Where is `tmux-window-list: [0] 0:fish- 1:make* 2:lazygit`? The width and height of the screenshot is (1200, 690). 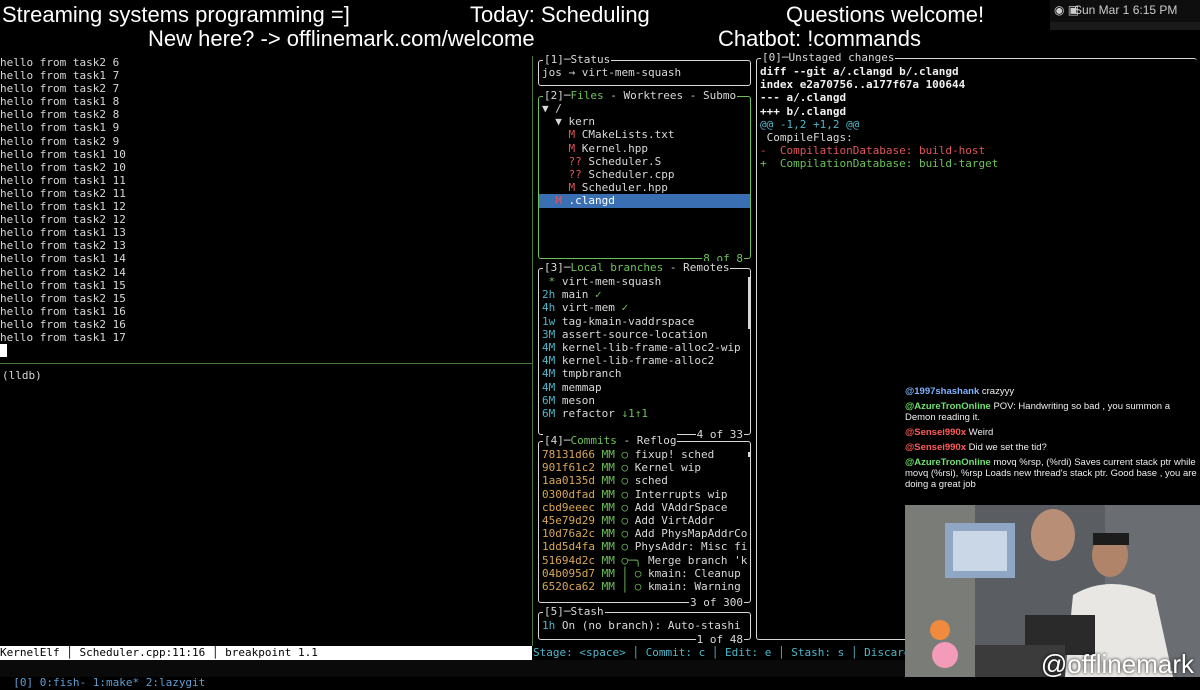
tmux-window-list: [0] 0:fish- 1:make* 2:lazygit is located at coordinates (109, 682).